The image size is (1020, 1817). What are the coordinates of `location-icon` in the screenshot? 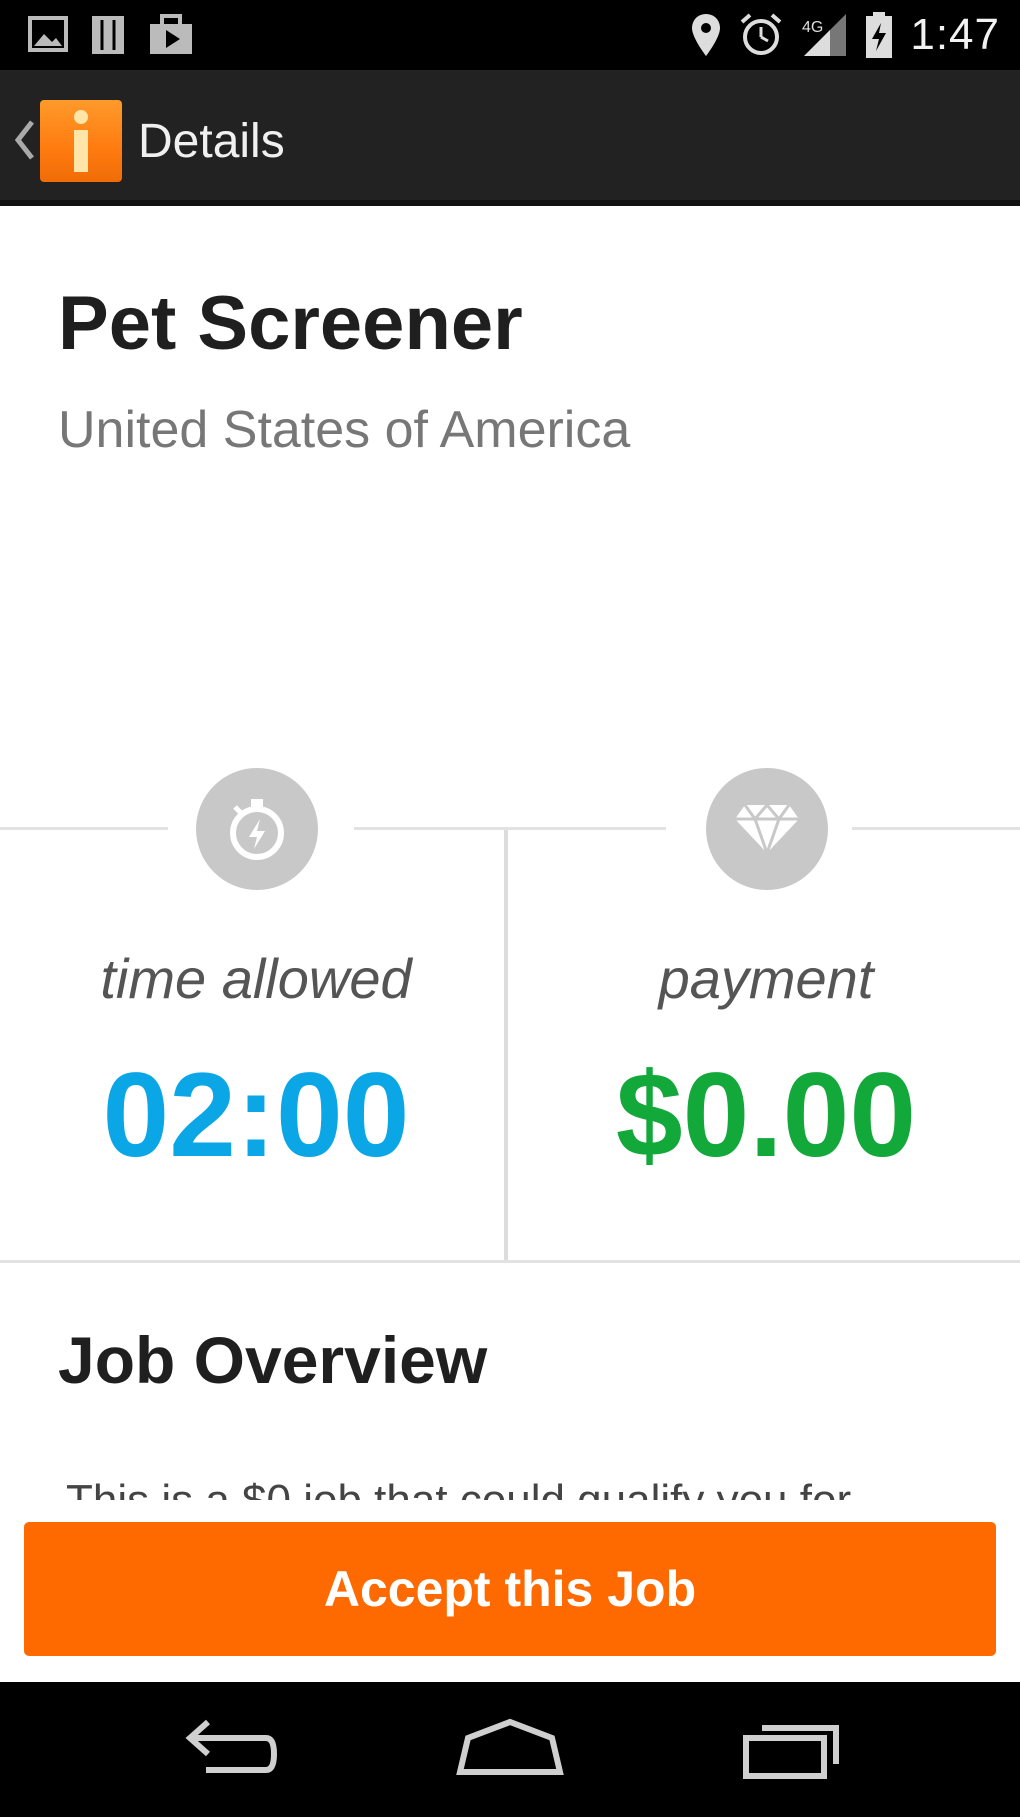 It's located at (706, 35).